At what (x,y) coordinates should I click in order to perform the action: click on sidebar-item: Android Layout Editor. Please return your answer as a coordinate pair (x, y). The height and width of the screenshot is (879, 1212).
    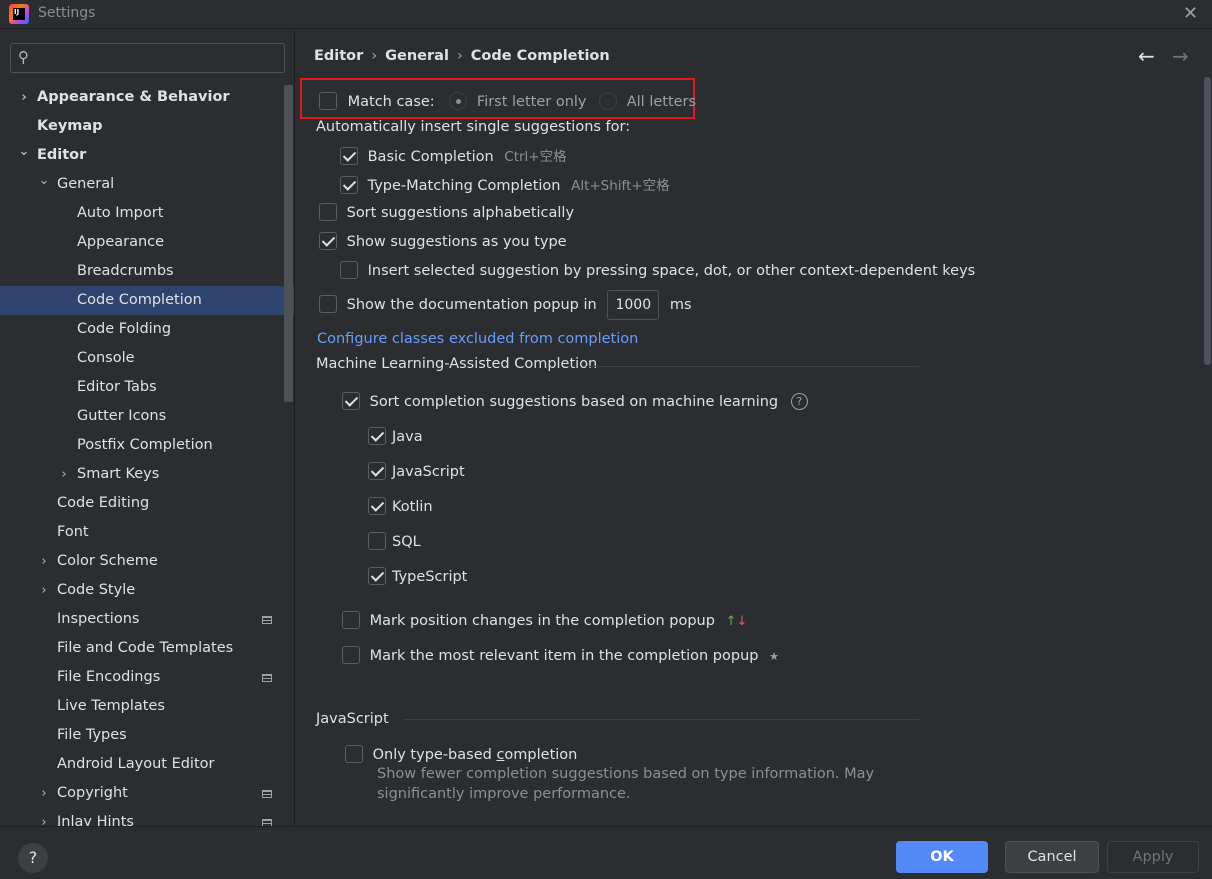
    Looking at the image, I should click on (147, 764).